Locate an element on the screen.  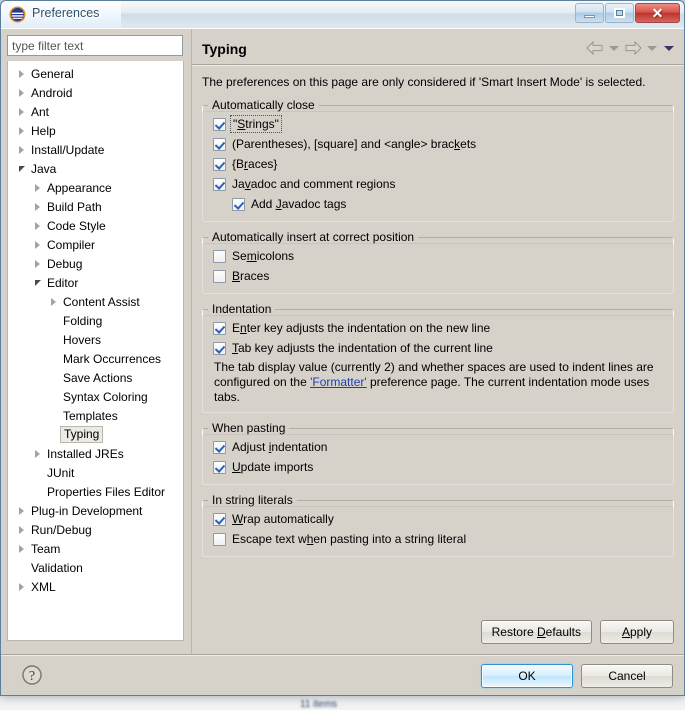
checkbox-row: Braces is located at coordinates (438, 276).